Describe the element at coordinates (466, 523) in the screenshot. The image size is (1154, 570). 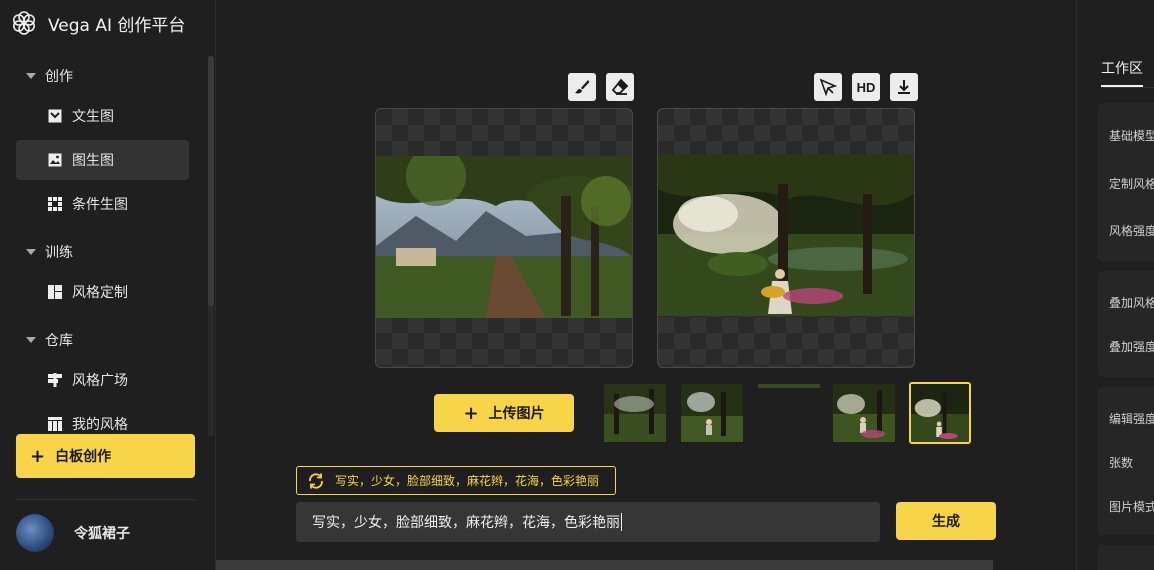
I see `prompt-text: 写实，少女，脸部细致，麻花辫，花海，色彩艳丽` at that location.